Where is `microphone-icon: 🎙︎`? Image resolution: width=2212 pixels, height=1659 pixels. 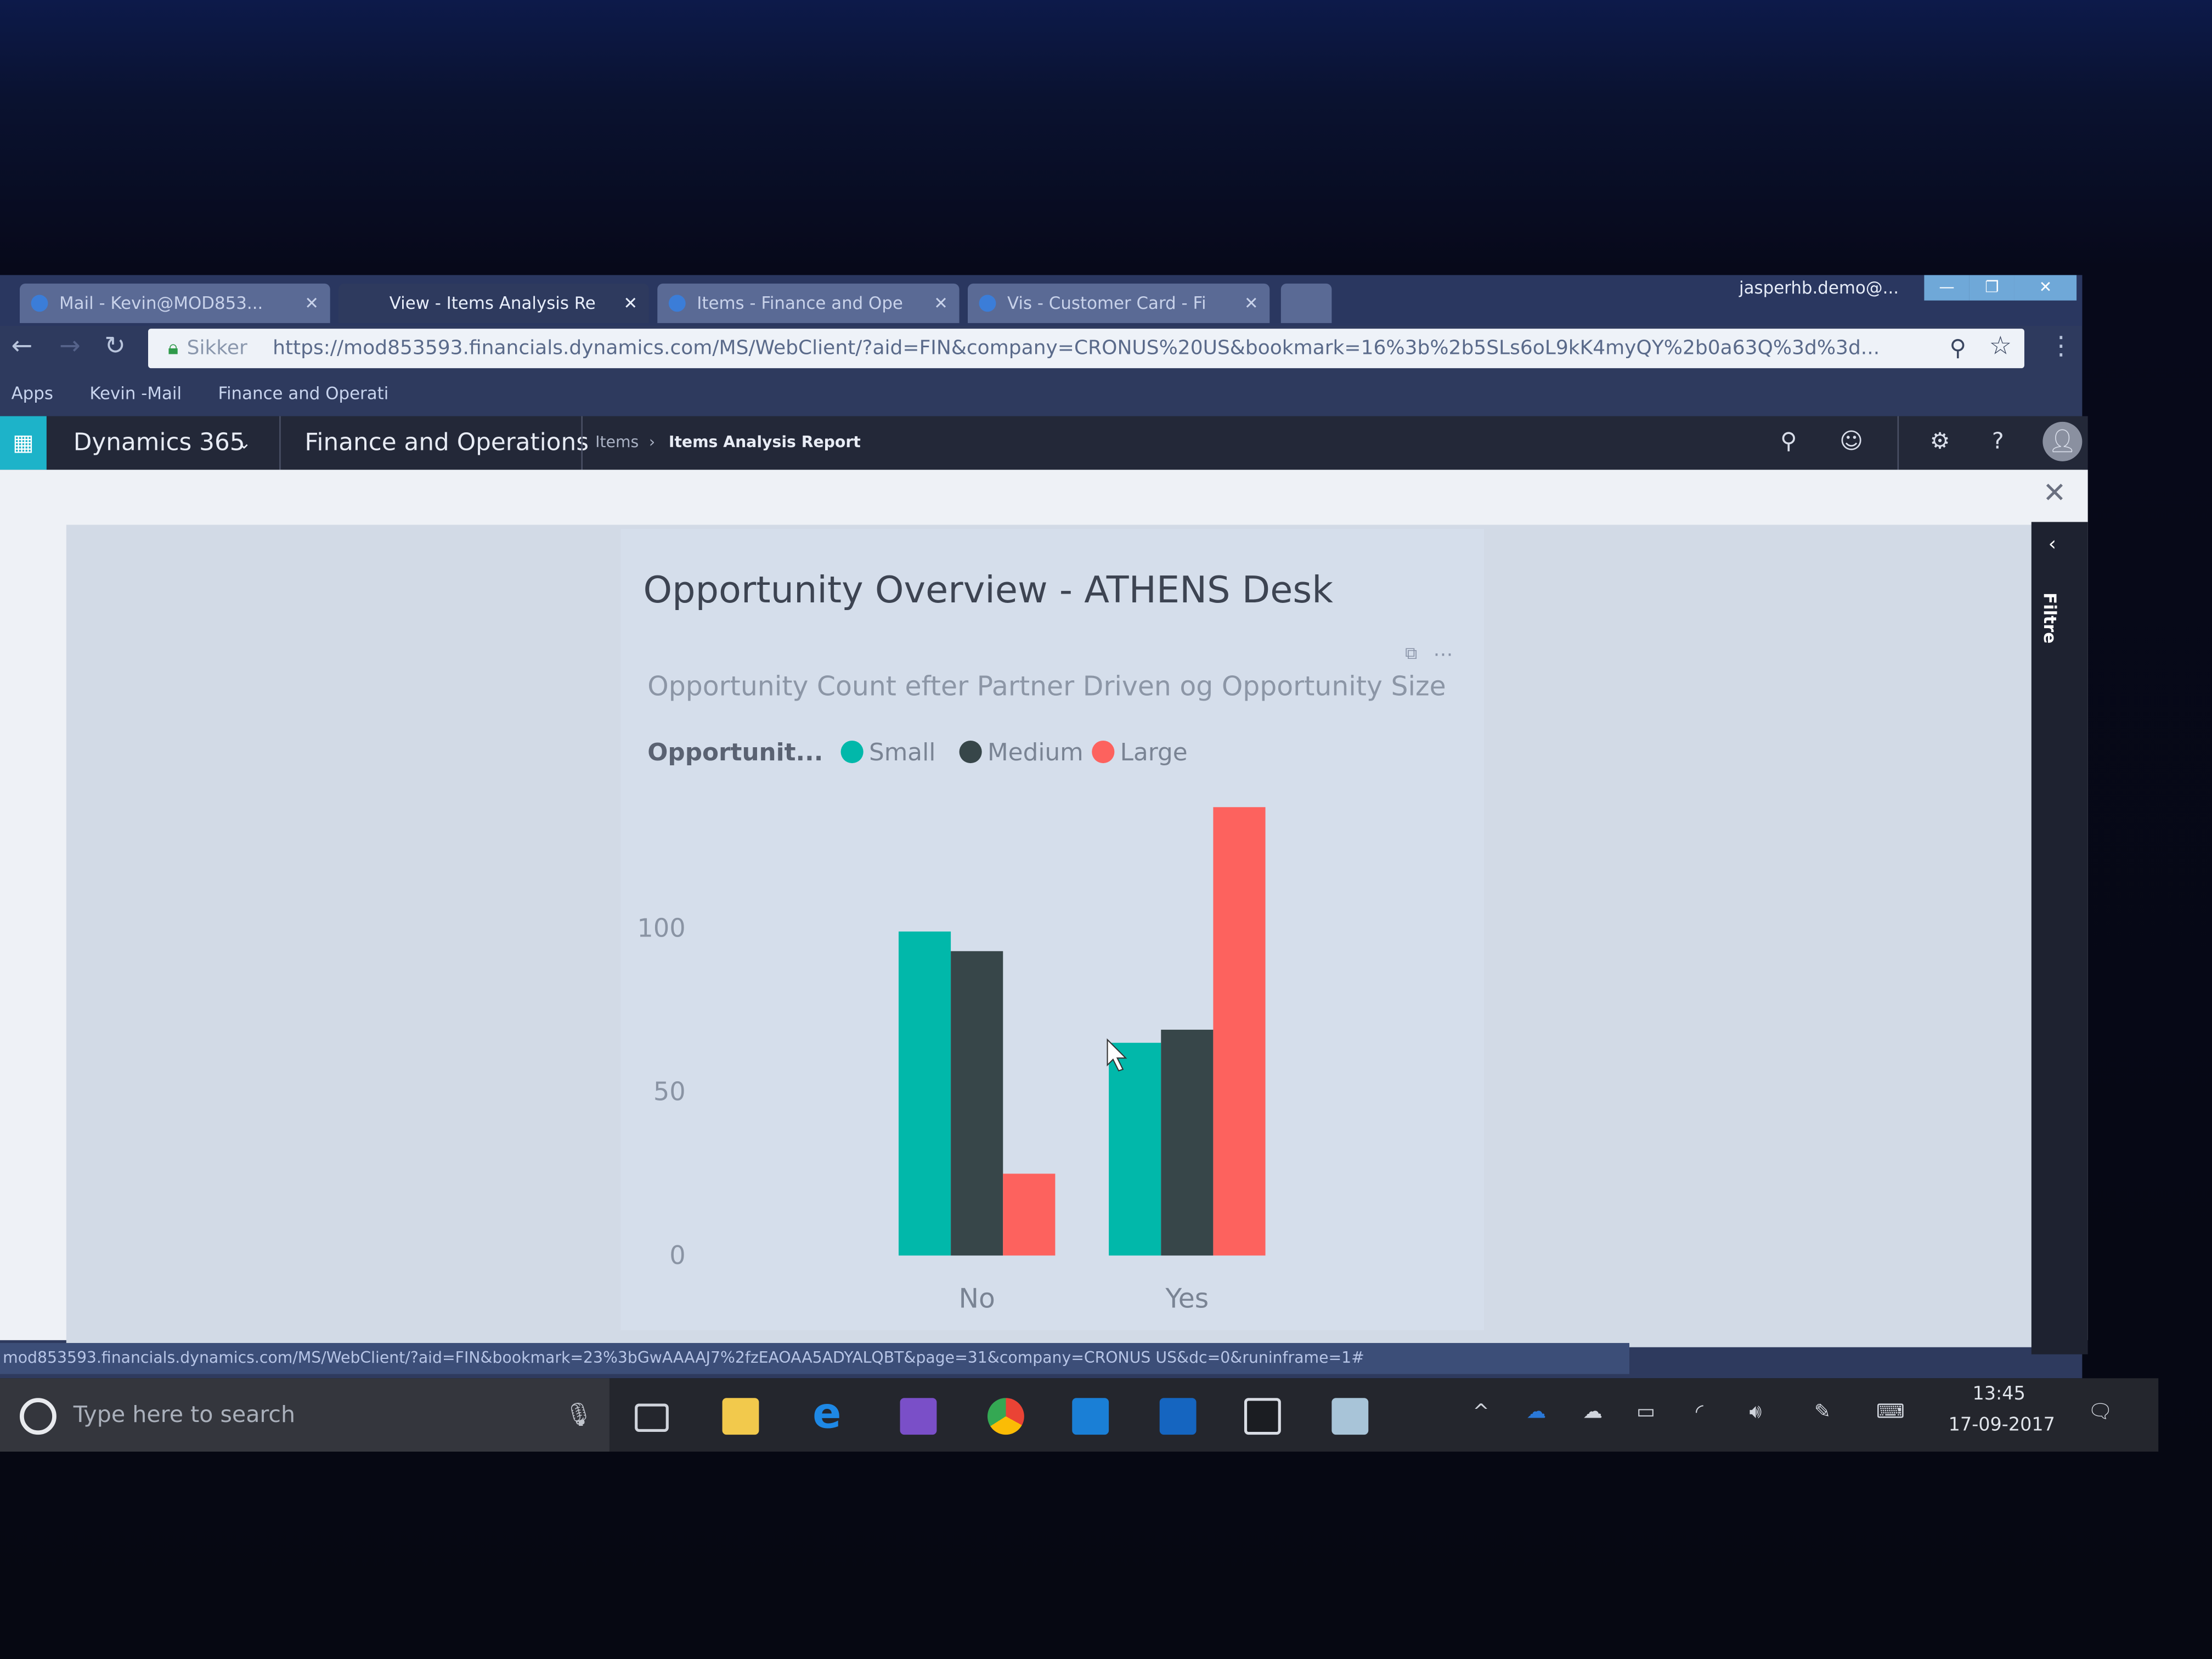
microphone-icon: 🎙︎ is located at coordinates (579, 1415).